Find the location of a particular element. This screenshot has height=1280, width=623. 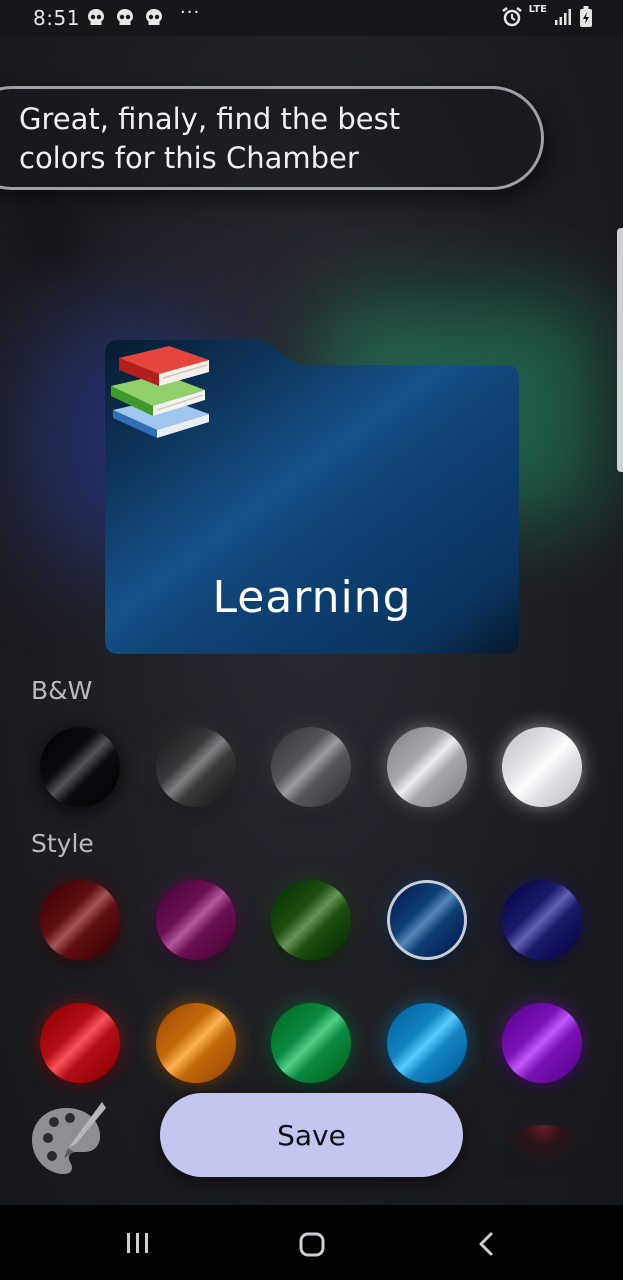

alarm-icon is located at coordinates (512, 17).